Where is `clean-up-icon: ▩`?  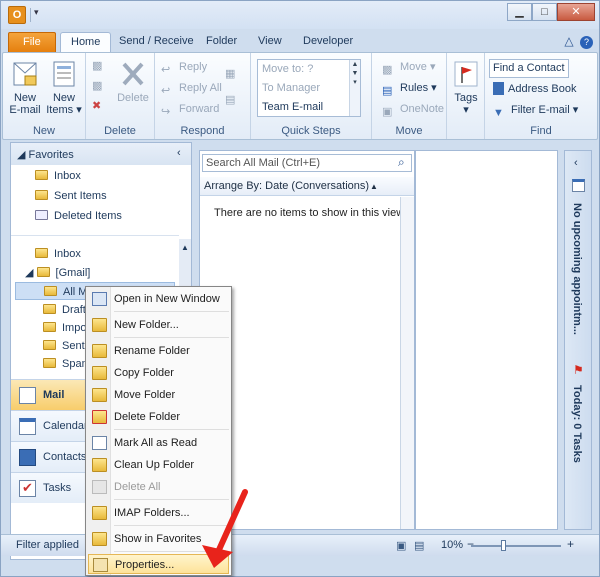
clean-up-icon: ▩ is located at coordinates (97, 86).